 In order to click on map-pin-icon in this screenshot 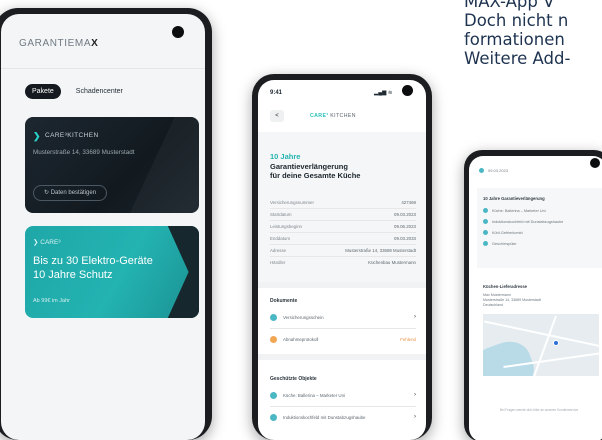, I will do `click(556, 343)`.